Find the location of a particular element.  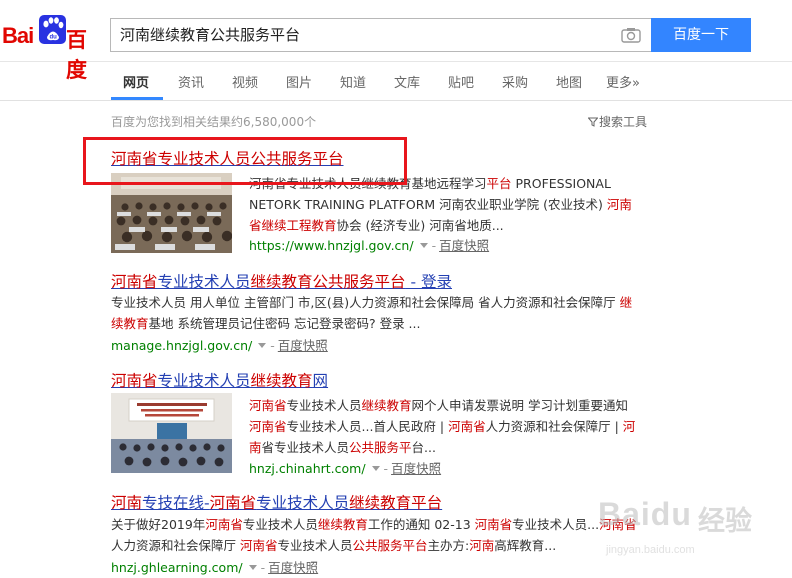

search-tools-button: 搜索工具 is located at coordinates (617, 121).